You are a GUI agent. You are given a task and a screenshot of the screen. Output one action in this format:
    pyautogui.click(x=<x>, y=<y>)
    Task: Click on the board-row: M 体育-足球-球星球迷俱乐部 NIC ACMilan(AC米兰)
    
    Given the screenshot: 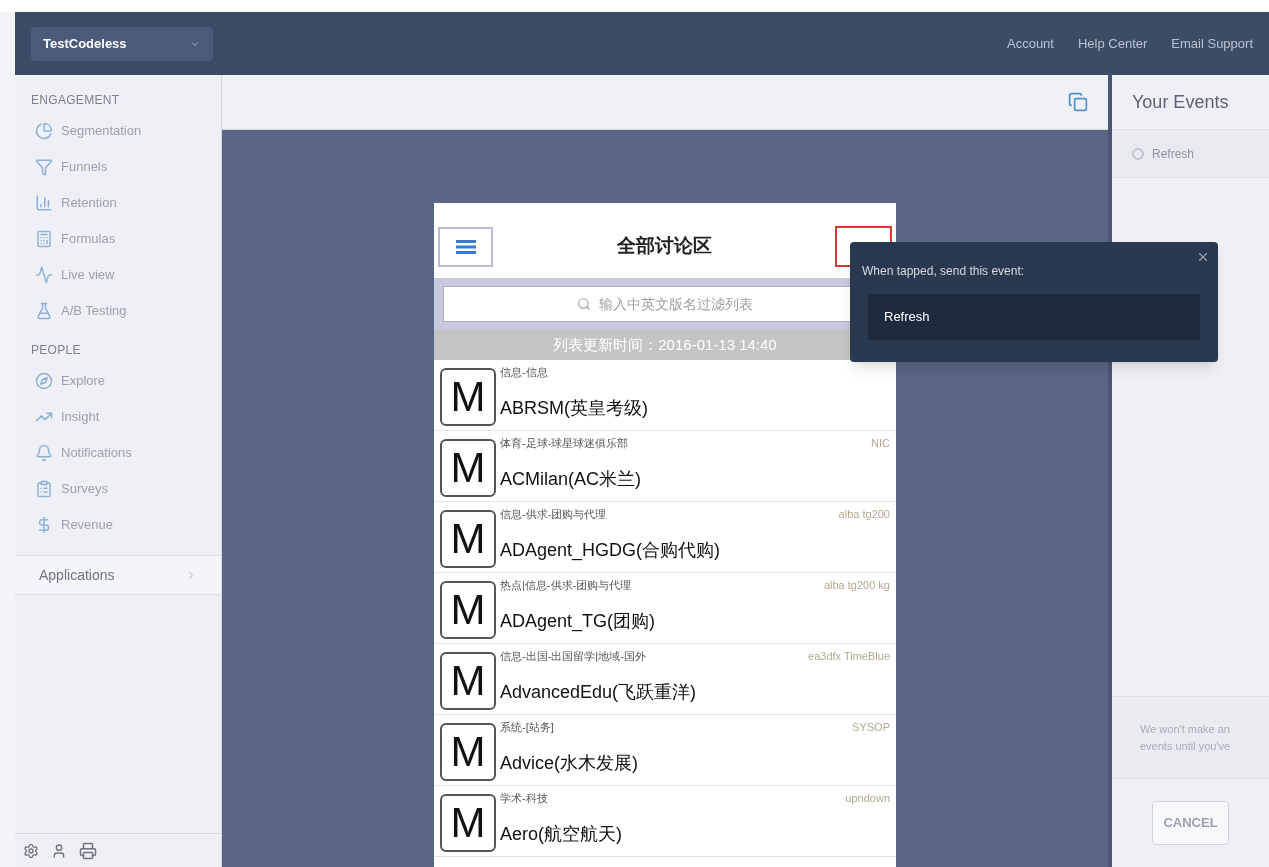 What is the action you would take?
    pyautogui.click(x=665, y=466)
    